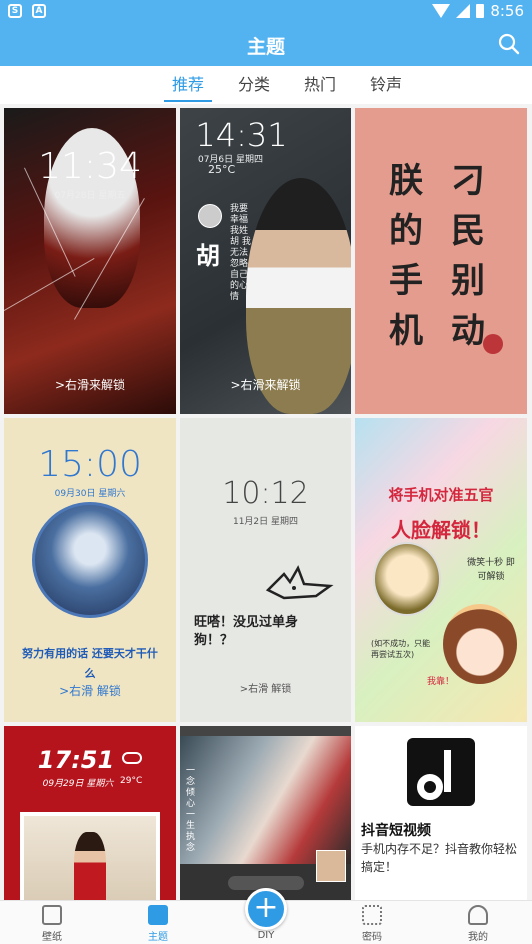 Image resolution: width=532 pixels, height=944 pixels. I want to click on theme-card: 11:34 07月28日 星期五 >右滑来解锁, so click(90, 261).